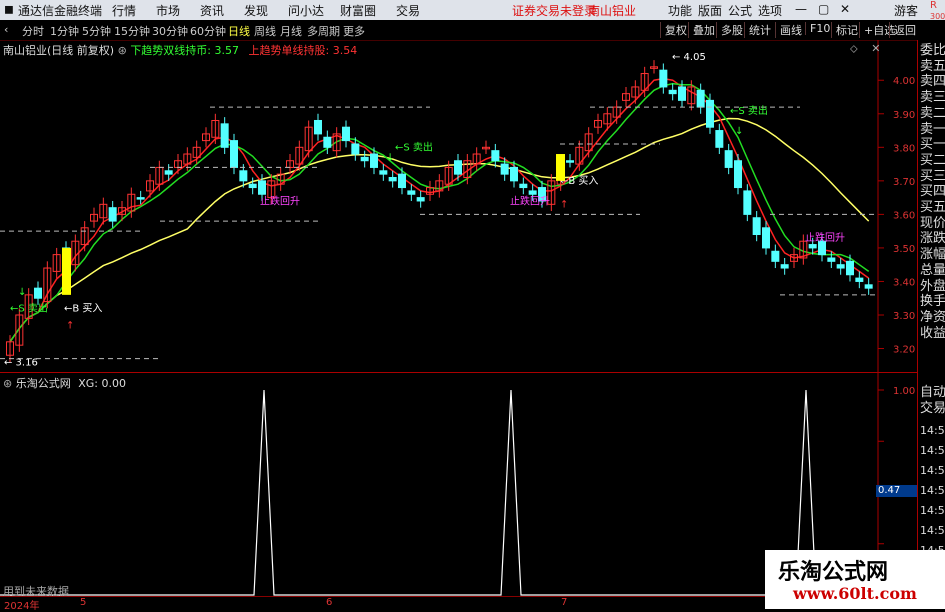 Image resolution: width=945 pixels, height=612 pixels. I want to click on app-logo-icon: ◼, so click(9, 9).